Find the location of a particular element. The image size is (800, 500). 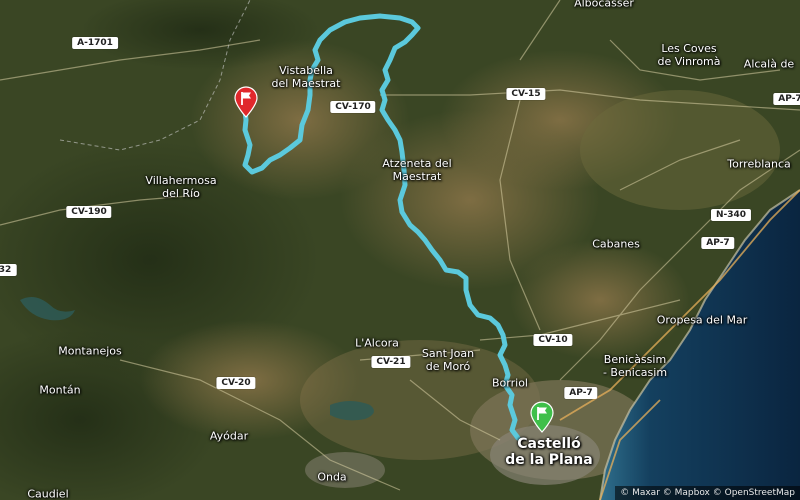

road-shield-cv10: CV-10 is located at coordinates (553, 340).